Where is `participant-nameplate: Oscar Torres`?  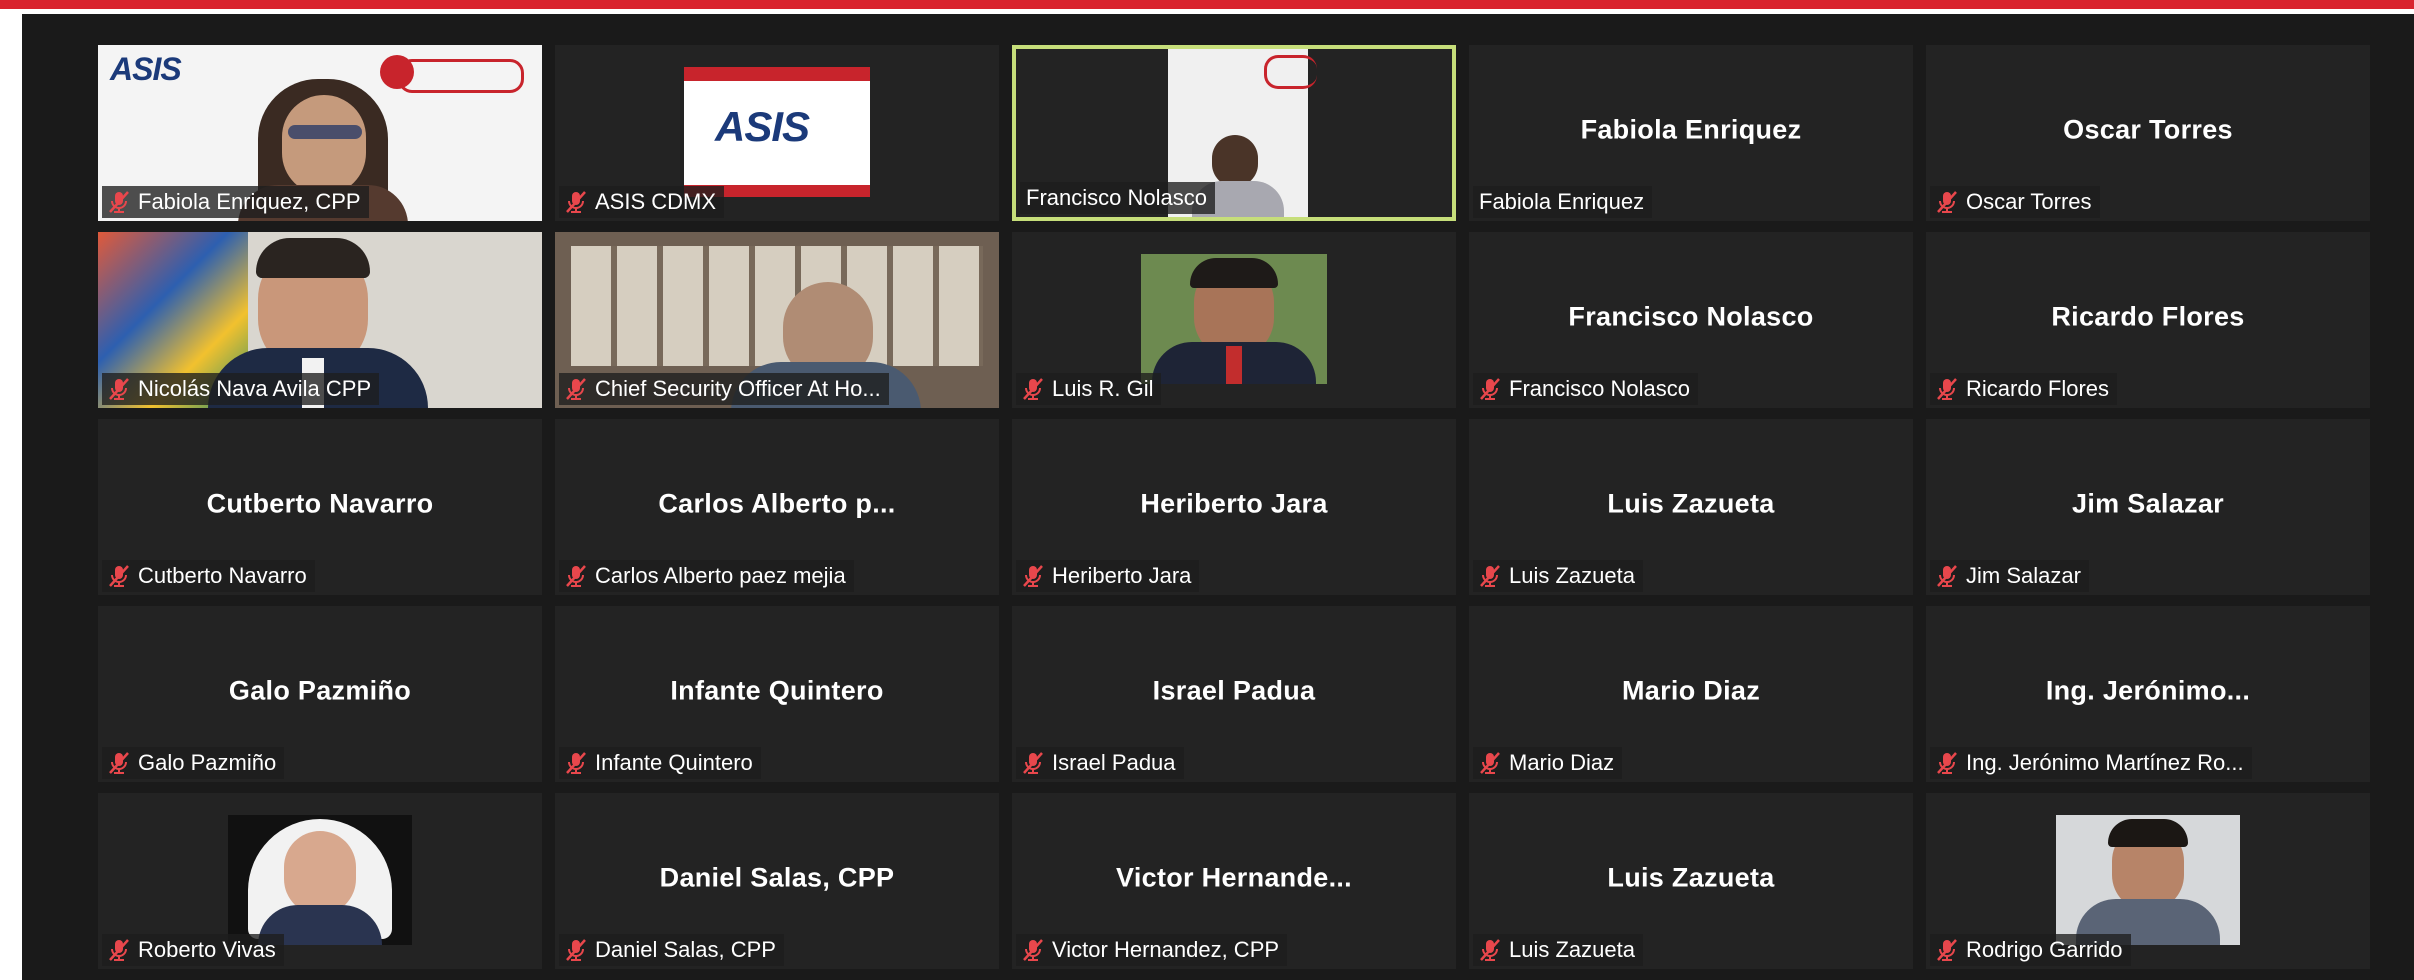
participant-nameplate: Oscar Torres is located at coordinates (2015, 202).